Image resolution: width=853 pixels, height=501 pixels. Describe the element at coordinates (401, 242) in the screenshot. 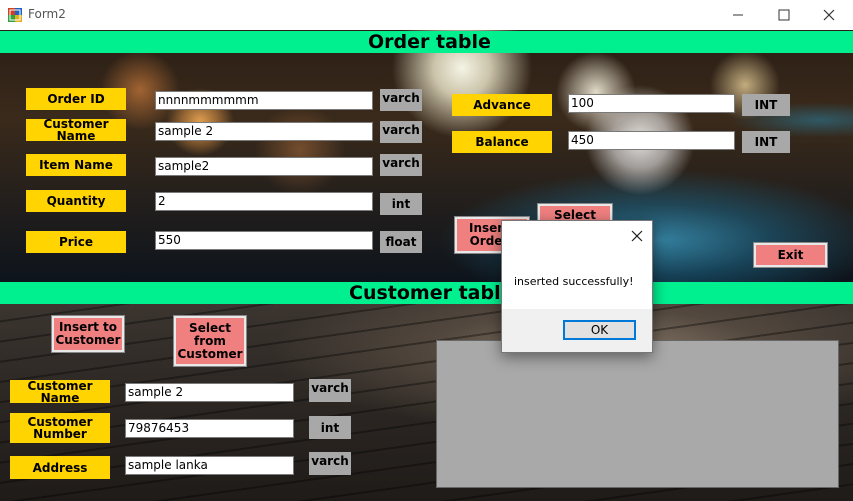

I see `price-type: float` at that location.